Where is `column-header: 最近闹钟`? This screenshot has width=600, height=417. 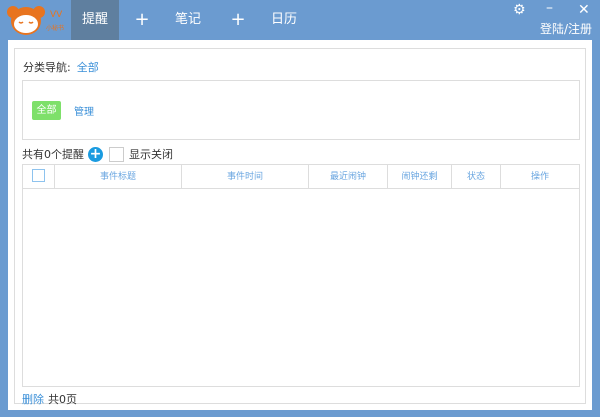
column-header: 最近闹钟 is located at coordinates (348, 176).